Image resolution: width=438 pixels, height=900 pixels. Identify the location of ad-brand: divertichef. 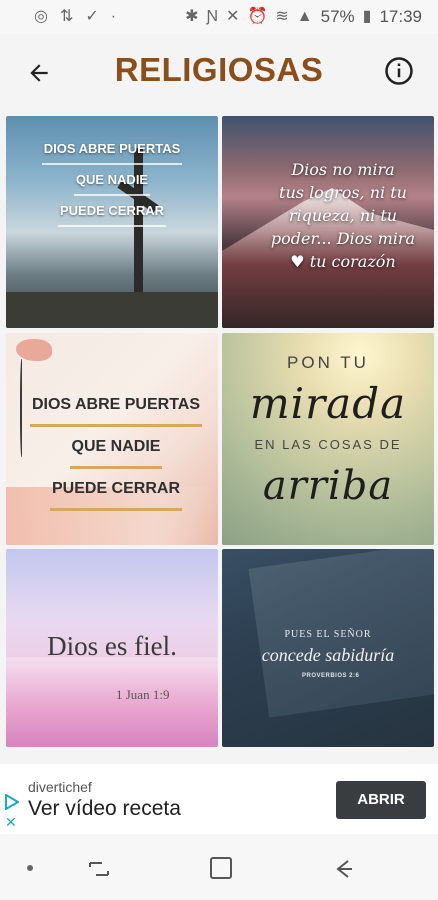
(60, 787).